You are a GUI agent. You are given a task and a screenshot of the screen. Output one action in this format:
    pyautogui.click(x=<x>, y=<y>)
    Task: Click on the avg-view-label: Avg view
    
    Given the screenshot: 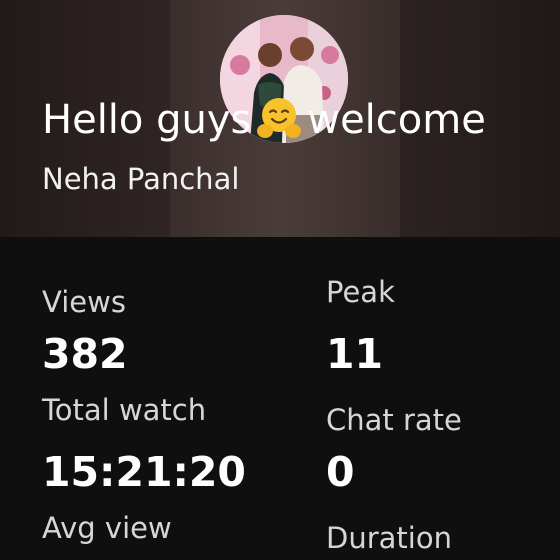 What is the action you would take?
    pyautogui.click(x=107, y=528)
    